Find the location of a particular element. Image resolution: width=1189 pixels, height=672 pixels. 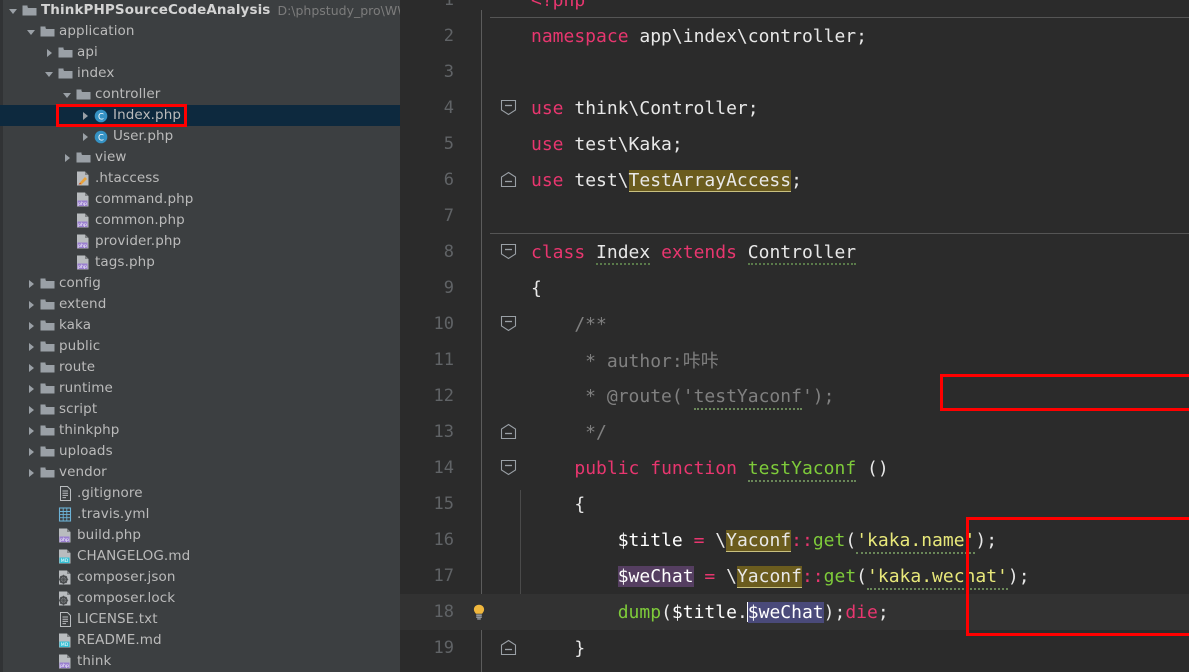

lightbulb-icon is located at coordinates (478, 612).